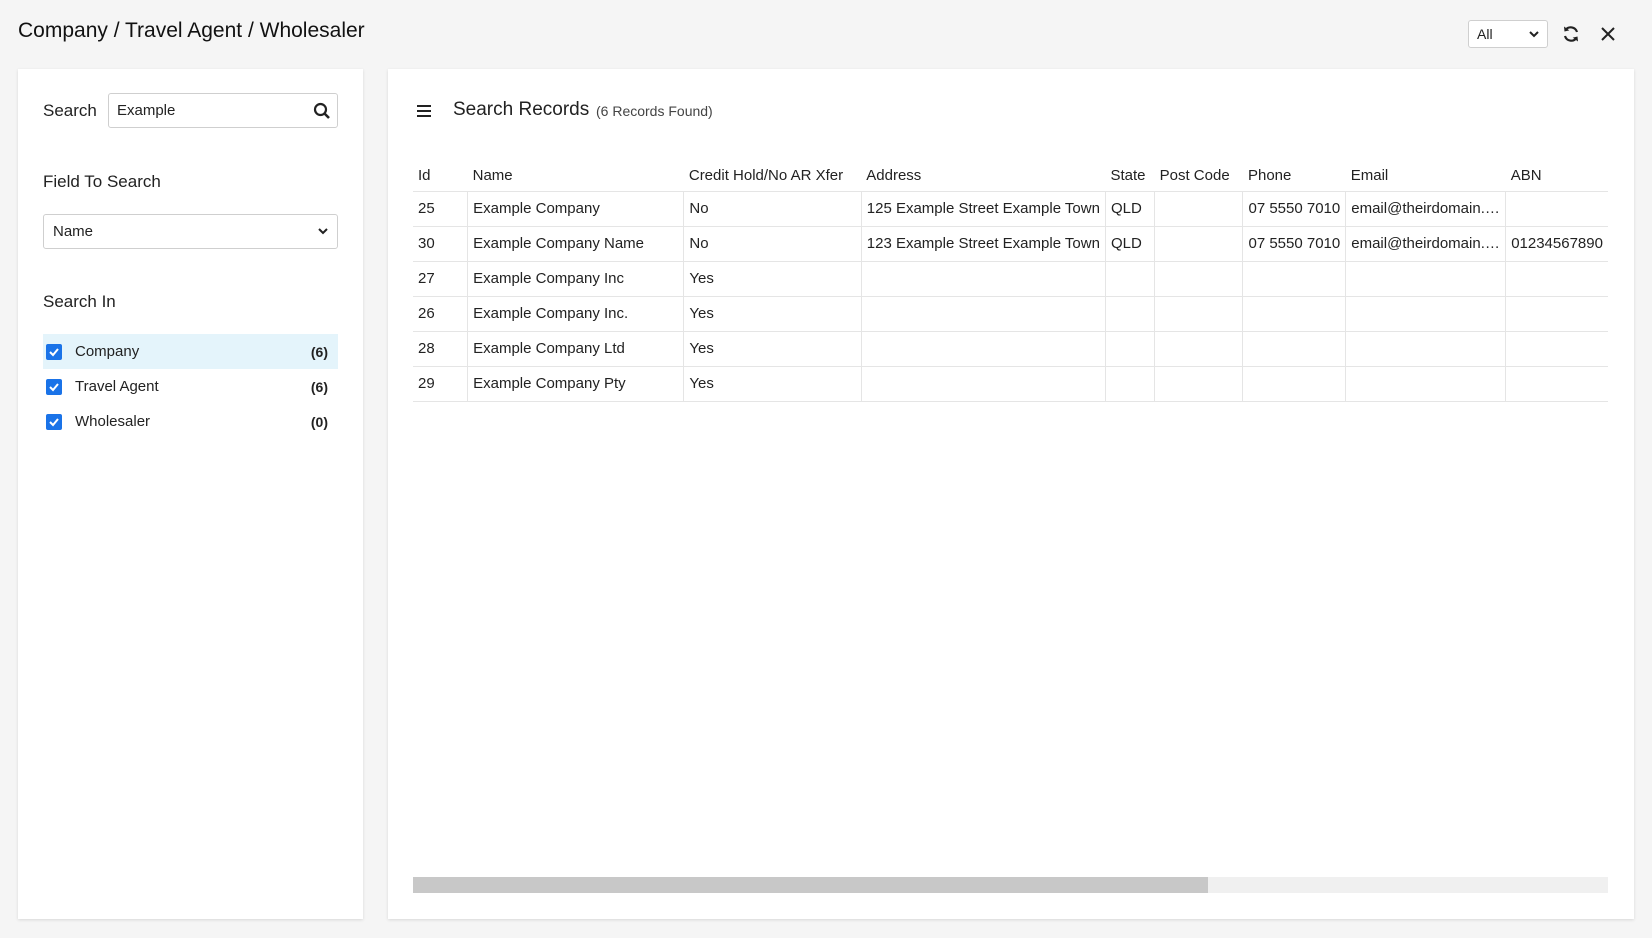  What do you see at coordinates (1485, 34) in the screenshot?
I see `filter-select-value: All` at bounding box center [1485, 34].